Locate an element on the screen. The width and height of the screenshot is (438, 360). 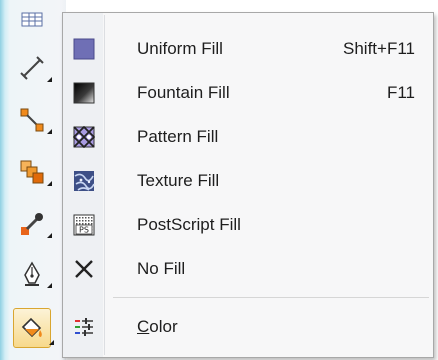
menu-item-label: PostScript Fill is located at coordinates (189, 224).